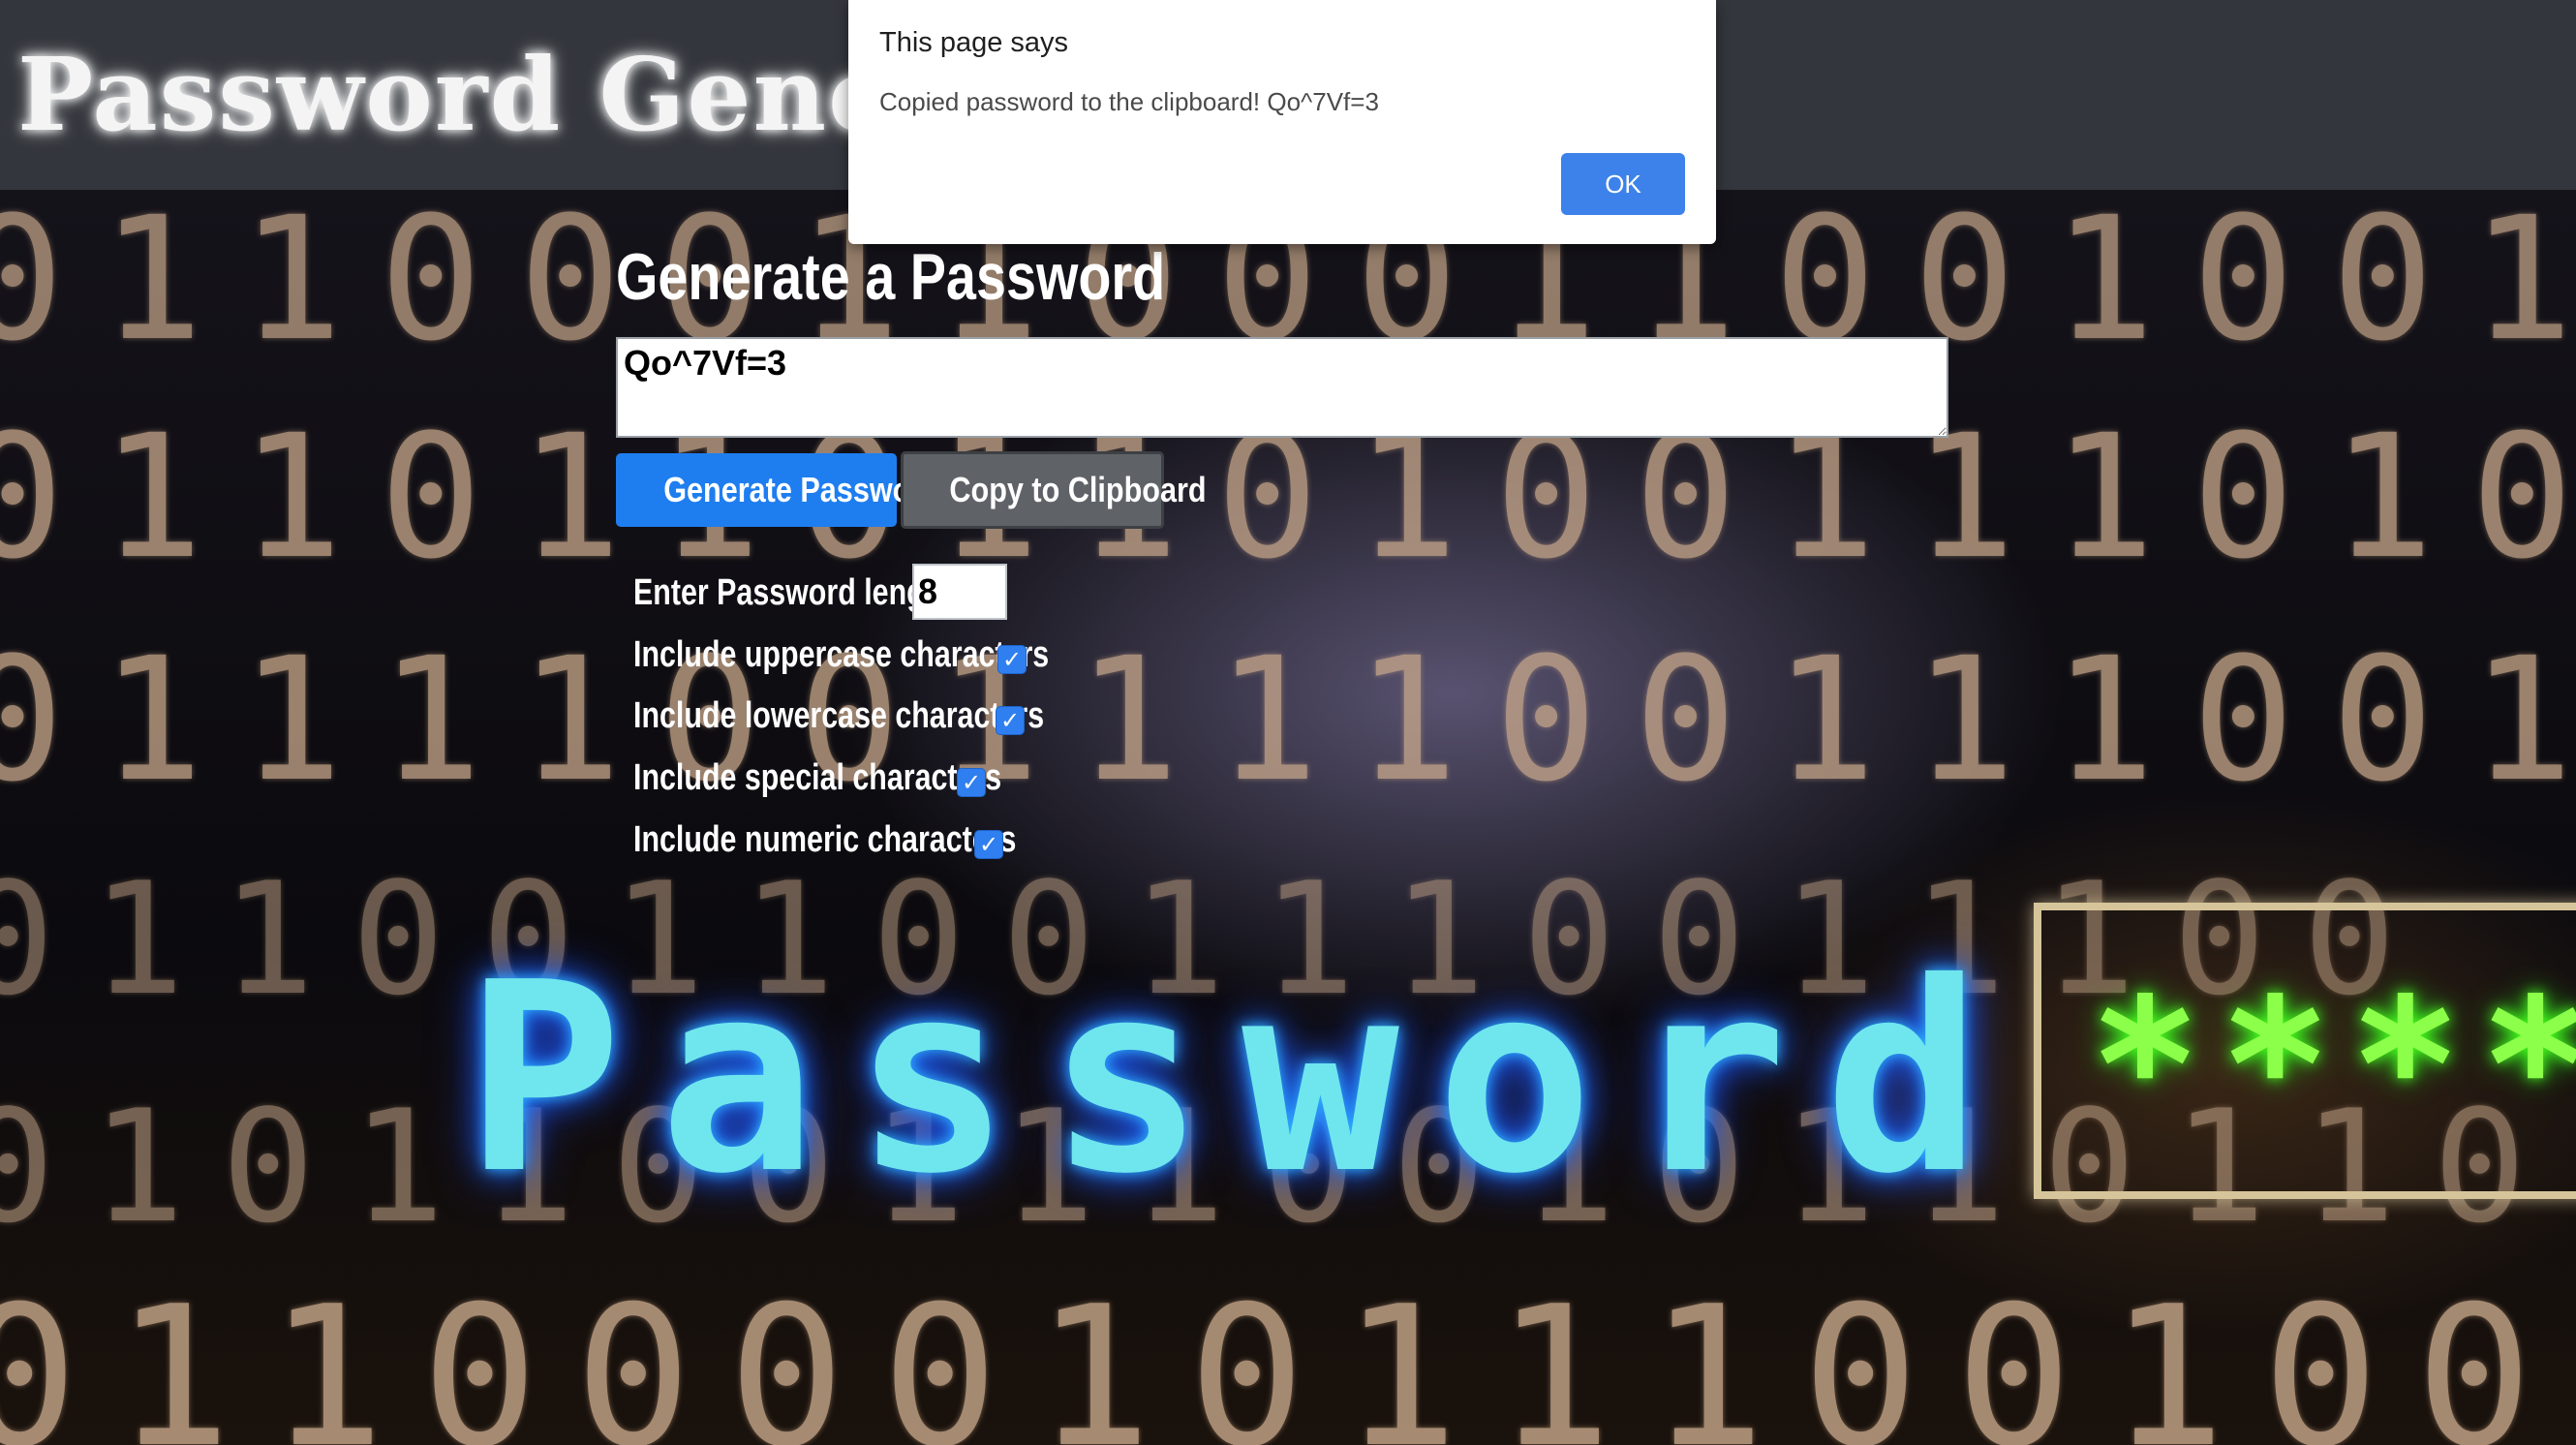  Describe the element at coordinates (891, 277) in the screenshot. I see `form-heading: Generate a Password` at that location.